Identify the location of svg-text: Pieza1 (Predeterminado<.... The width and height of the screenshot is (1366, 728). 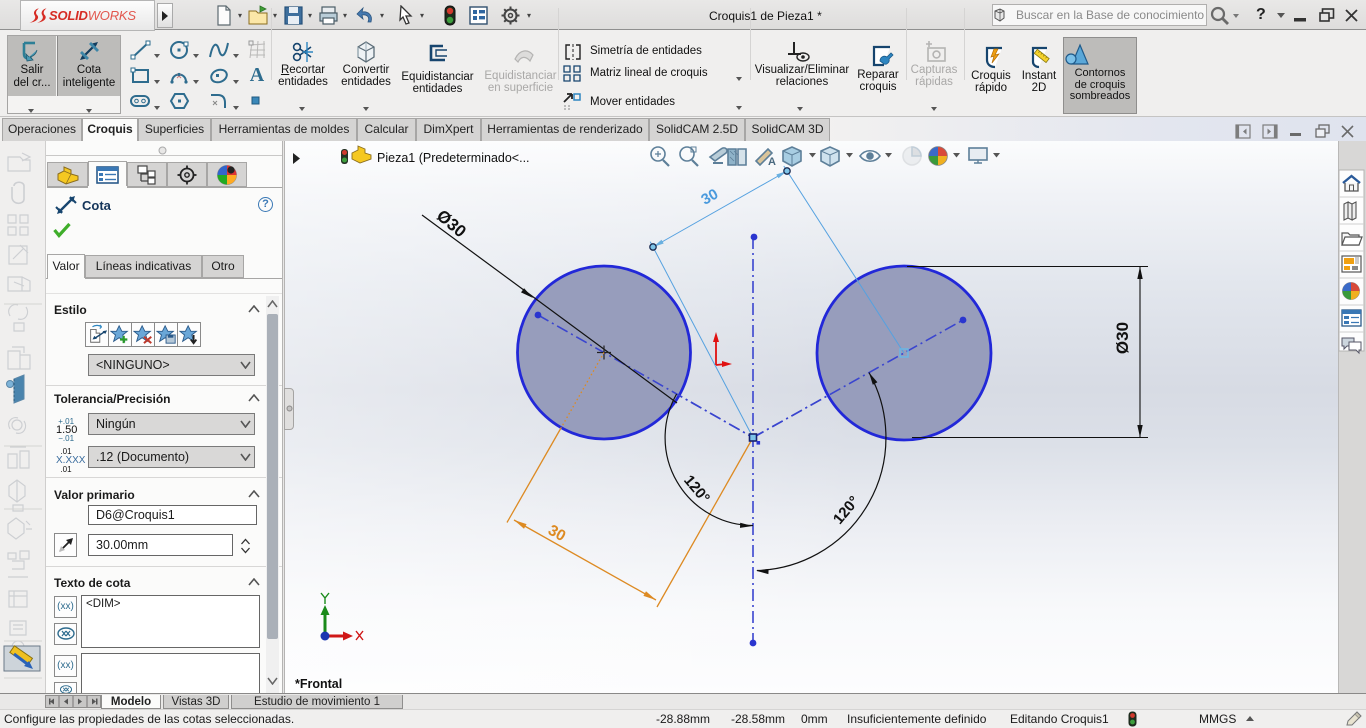
(453, 158).